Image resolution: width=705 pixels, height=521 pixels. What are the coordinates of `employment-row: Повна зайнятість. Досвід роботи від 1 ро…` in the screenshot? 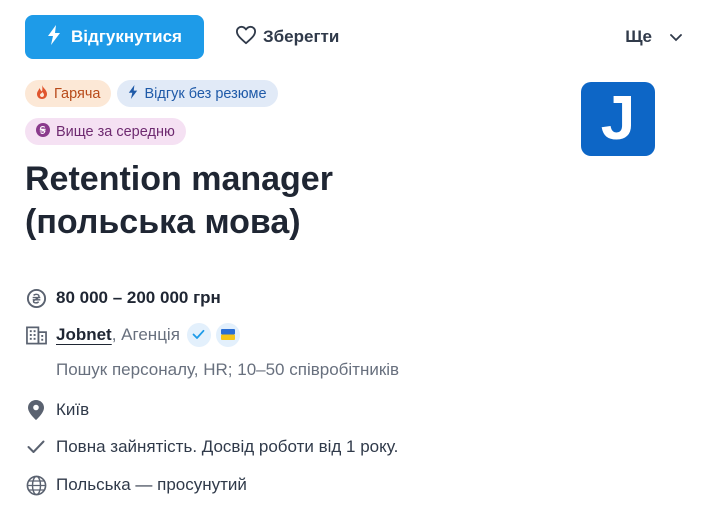 It's located at (345, 447).